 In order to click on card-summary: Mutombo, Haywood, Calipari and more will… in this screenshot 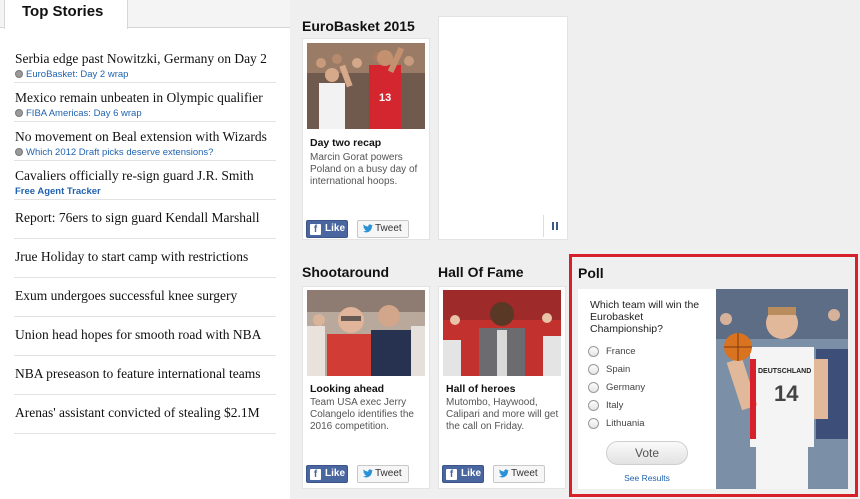, I will do `click(502, 414)`.